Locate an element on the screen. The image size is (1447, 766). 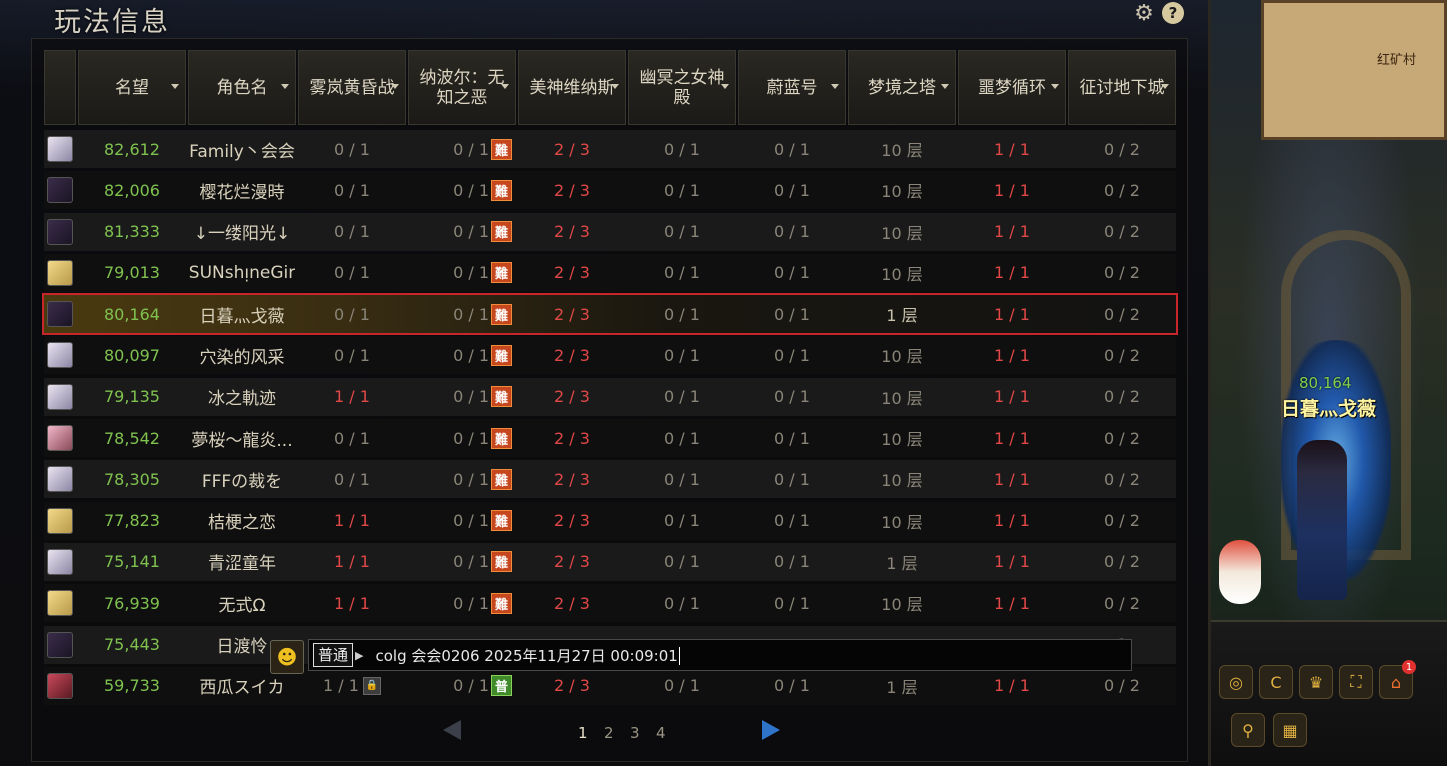
character-name: SUNshᴉneGir is located at coordinates (242, 272).